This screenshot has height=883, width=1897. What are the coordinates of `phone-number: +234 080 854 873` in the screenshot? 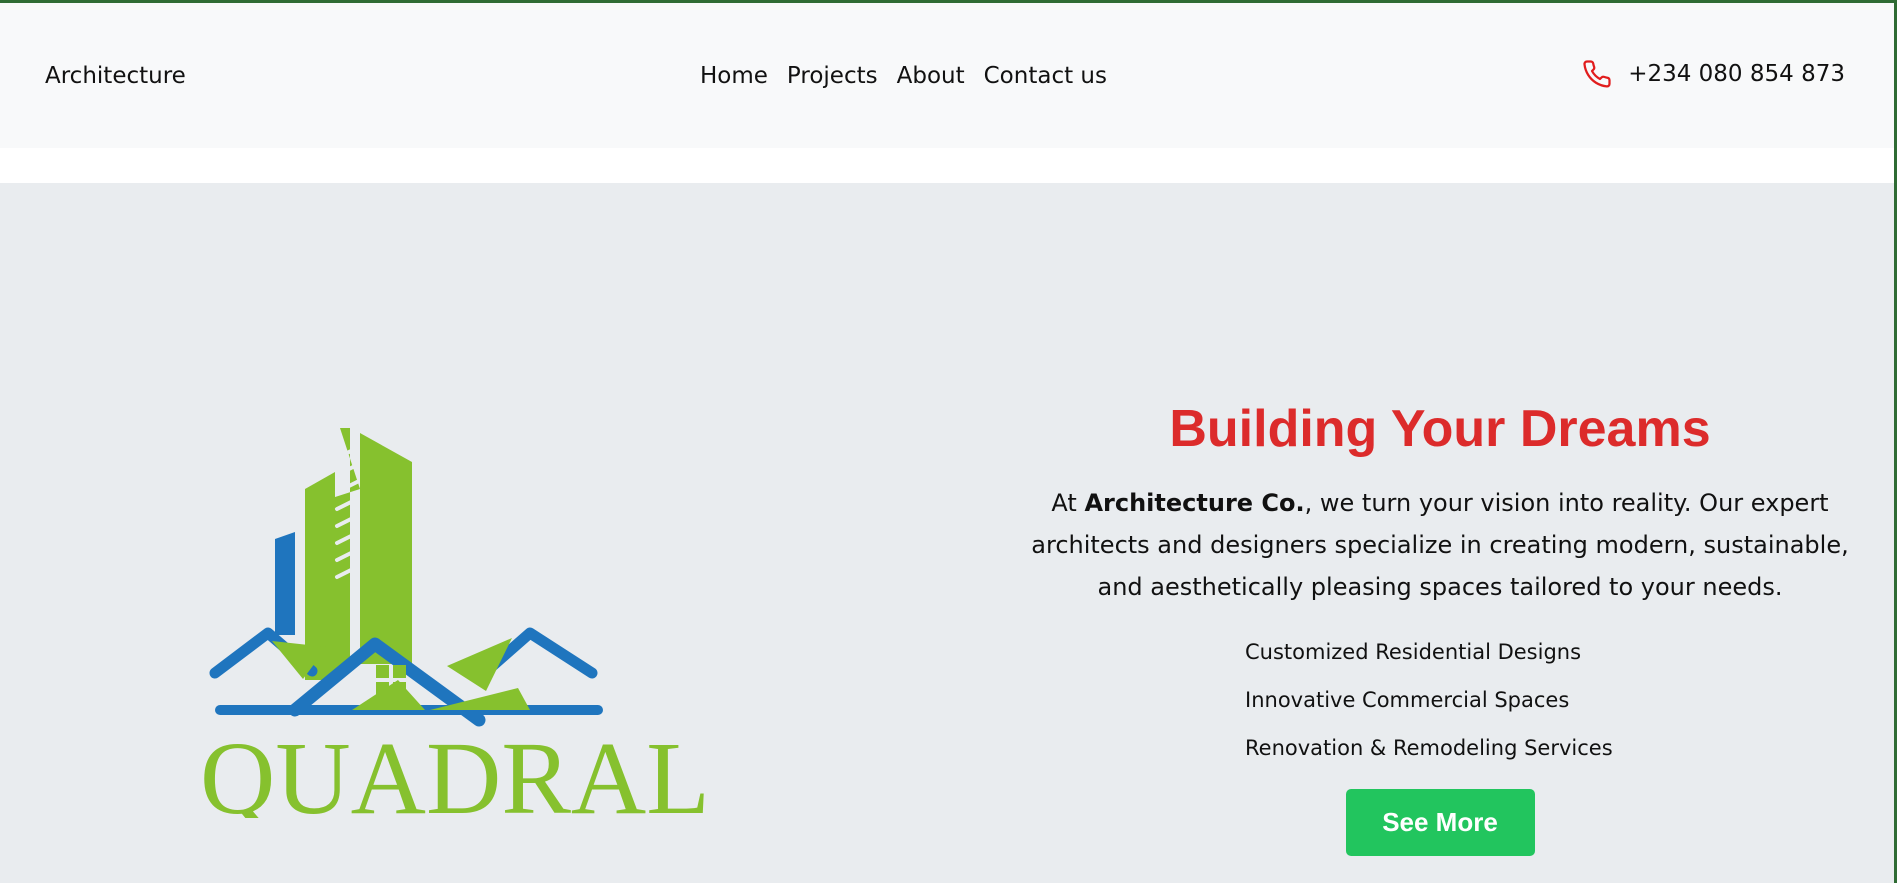 It's located at (1736, 74).